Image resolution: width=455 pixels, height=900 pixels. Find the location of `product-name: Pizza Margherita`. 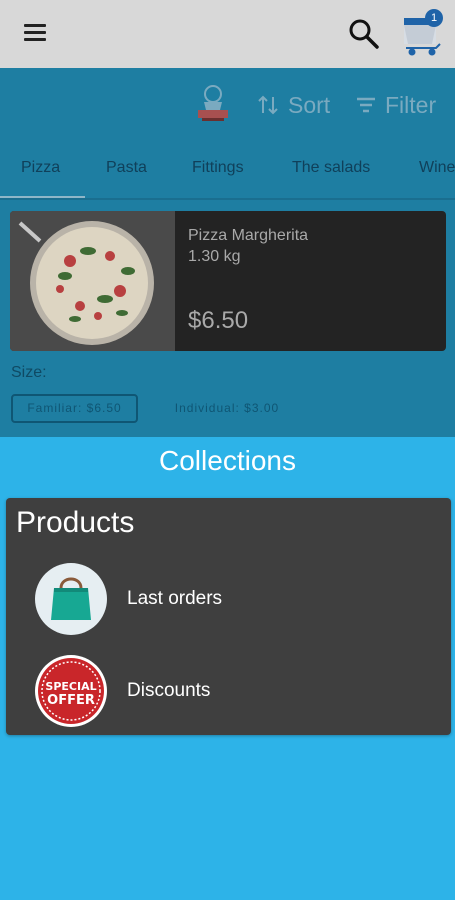

product-name: Pizza Margherita is located at coordinates (248, 235).